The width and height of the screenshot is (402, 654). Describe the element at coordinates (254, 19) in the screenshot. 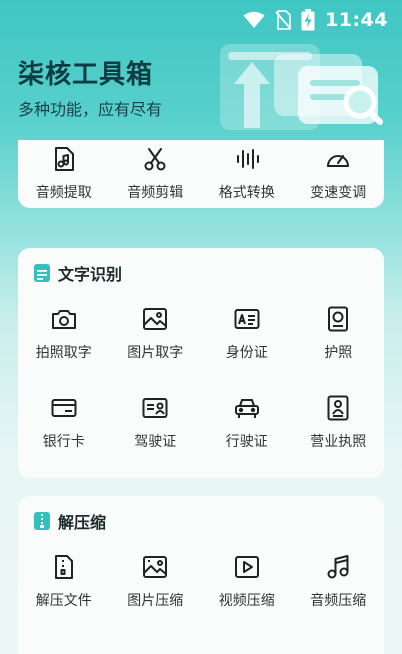

I see `wifi-icon` at that location.